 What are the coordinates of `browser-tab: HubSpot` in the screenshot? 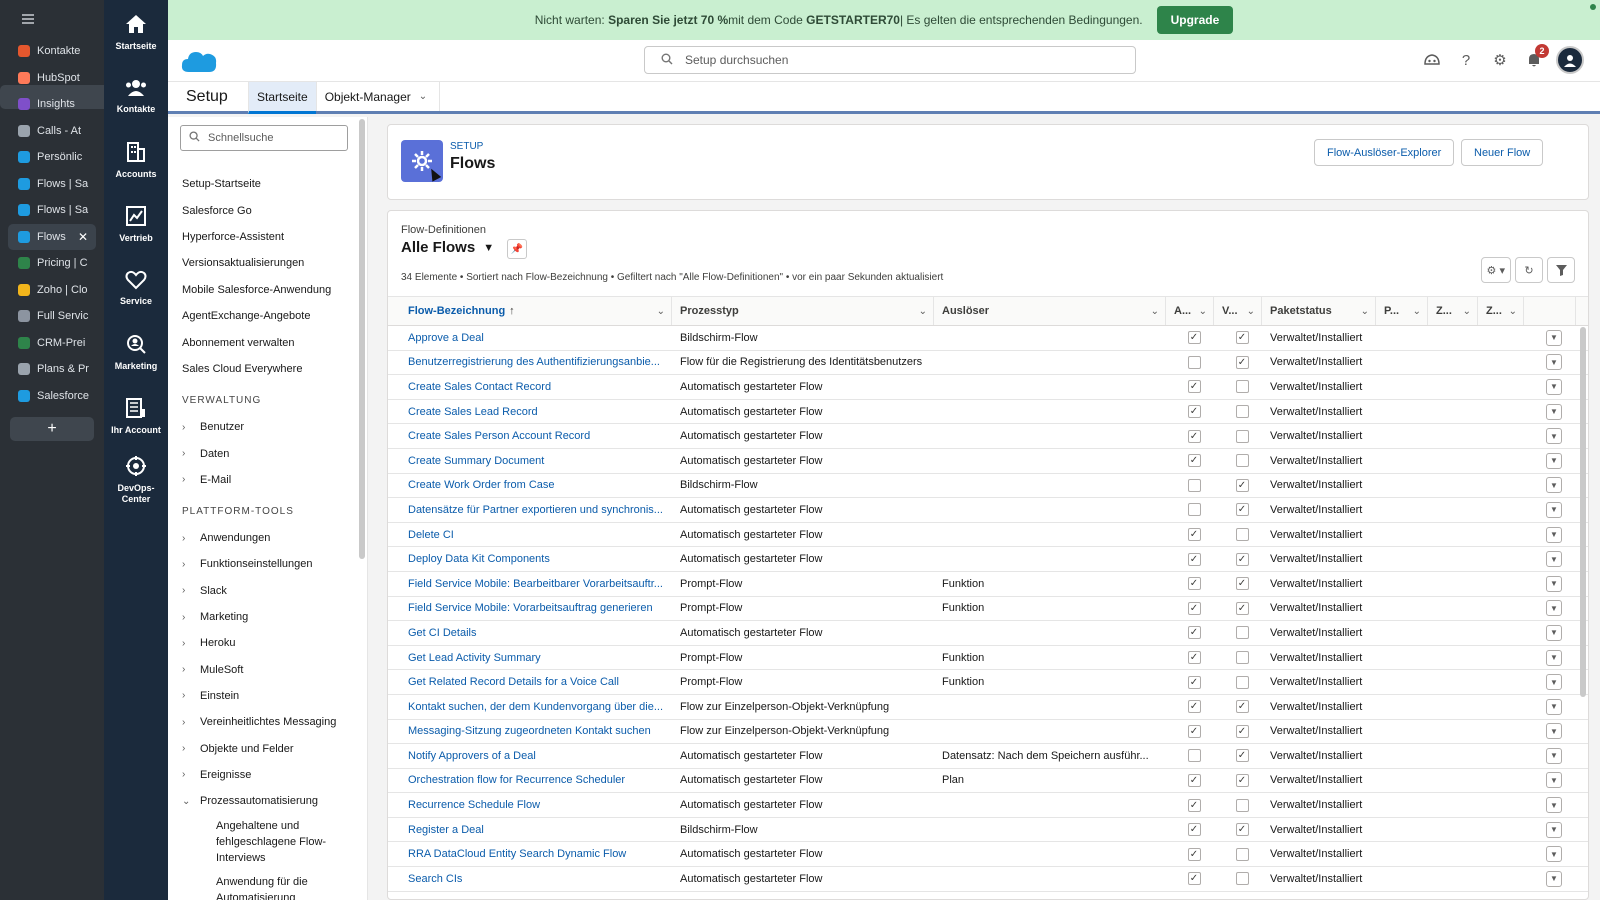 It's located at (52, 78).